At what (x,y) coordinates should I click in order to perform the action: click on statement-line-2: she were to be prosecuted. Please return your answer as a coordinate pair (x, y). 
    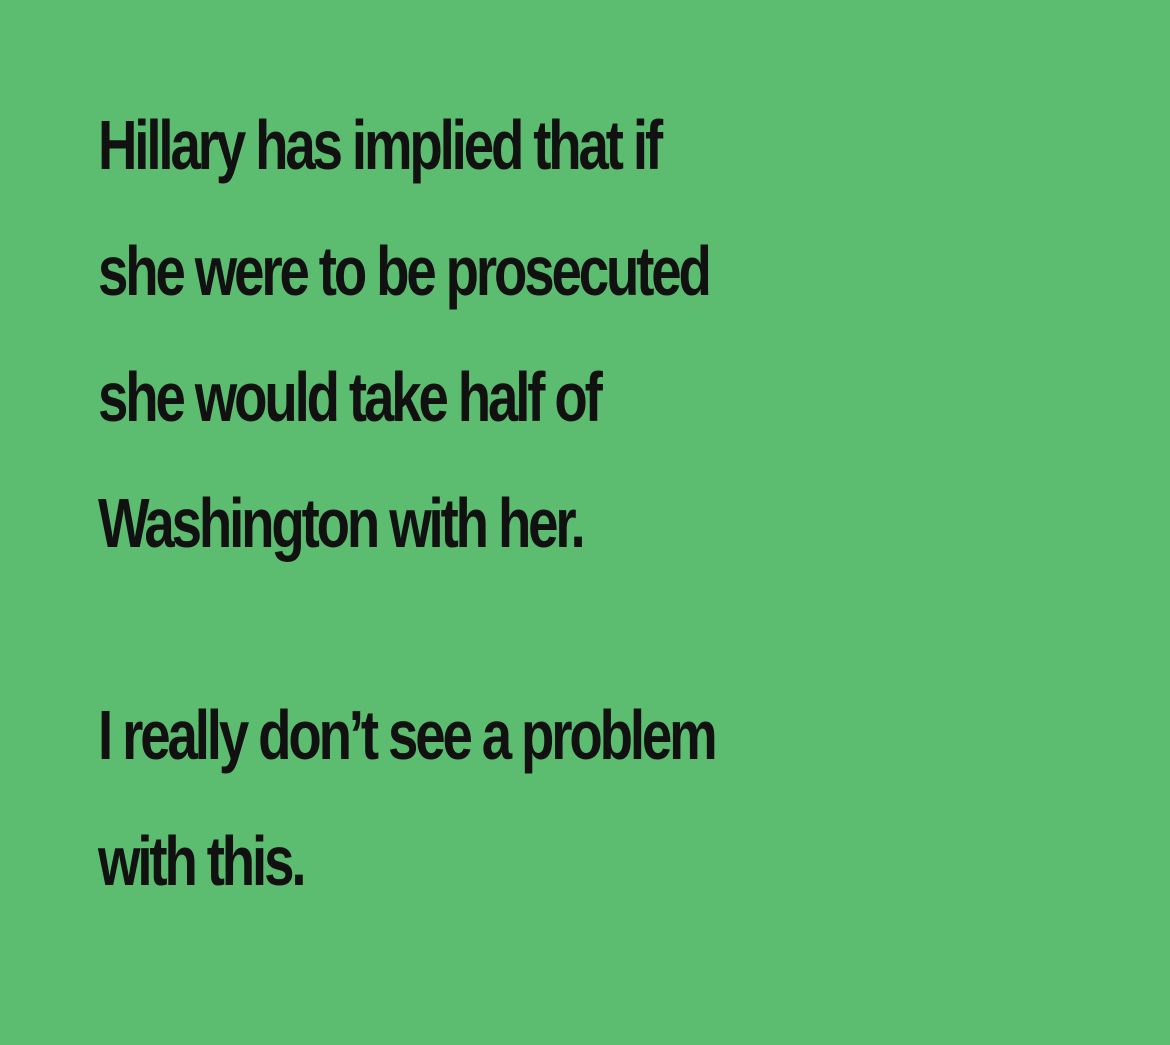
    Looking at the image, I should click on (405, 271).